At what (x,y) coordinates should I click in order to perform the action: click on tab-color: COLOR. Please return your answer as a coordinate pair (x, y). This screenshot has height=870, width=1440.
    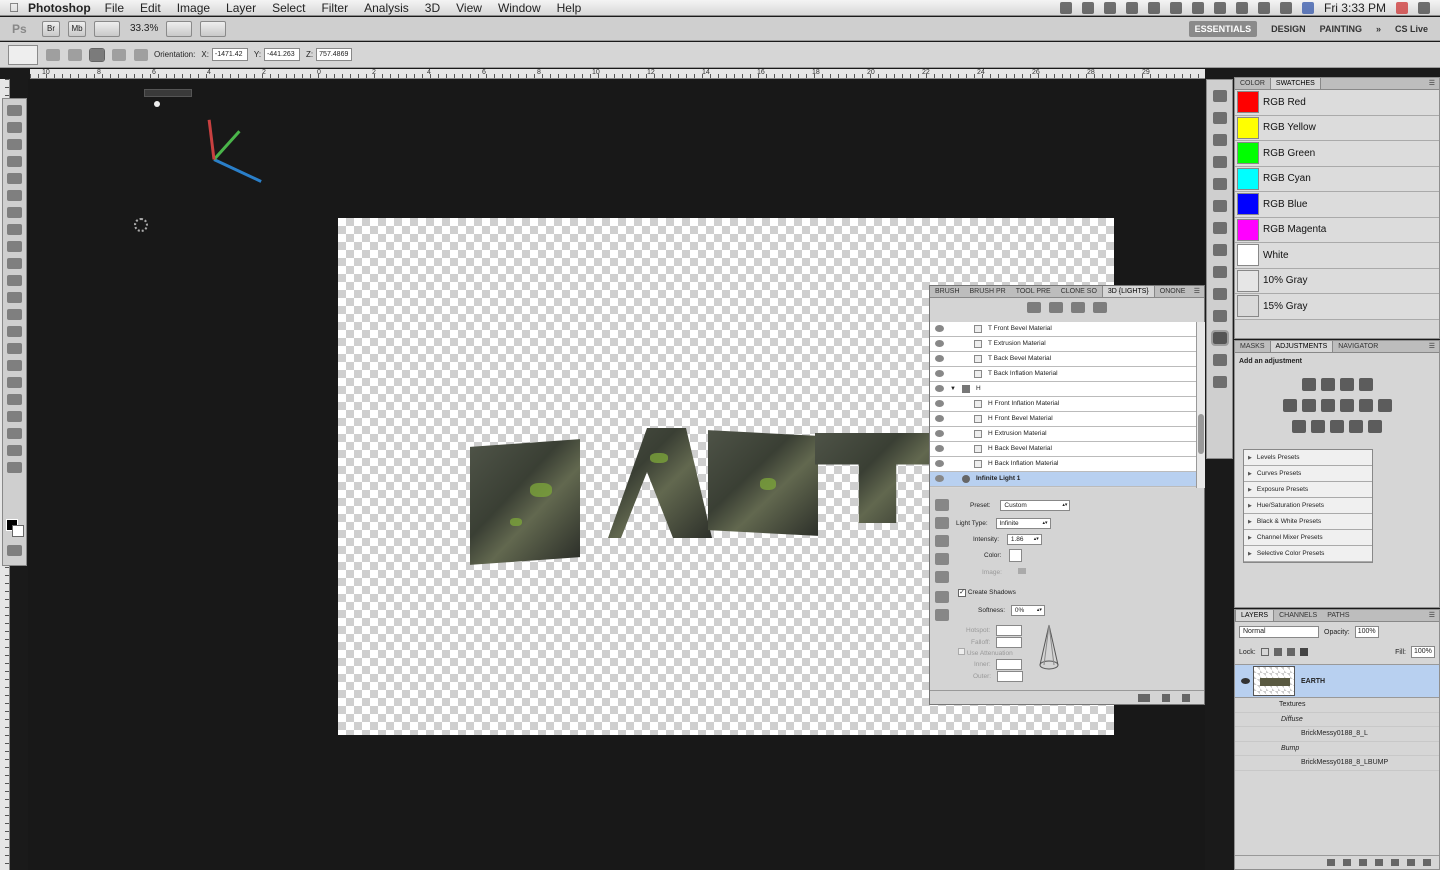
    Looking at the image, I should click on (1252, 83).